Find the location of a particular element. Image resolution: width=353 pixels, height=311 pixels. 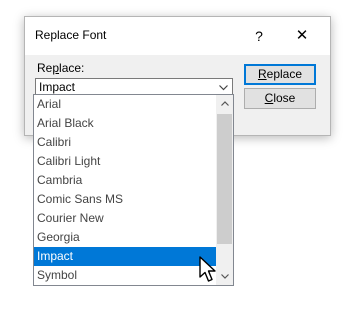

replace-font-value: Impact is located at coordinates (57, 87).